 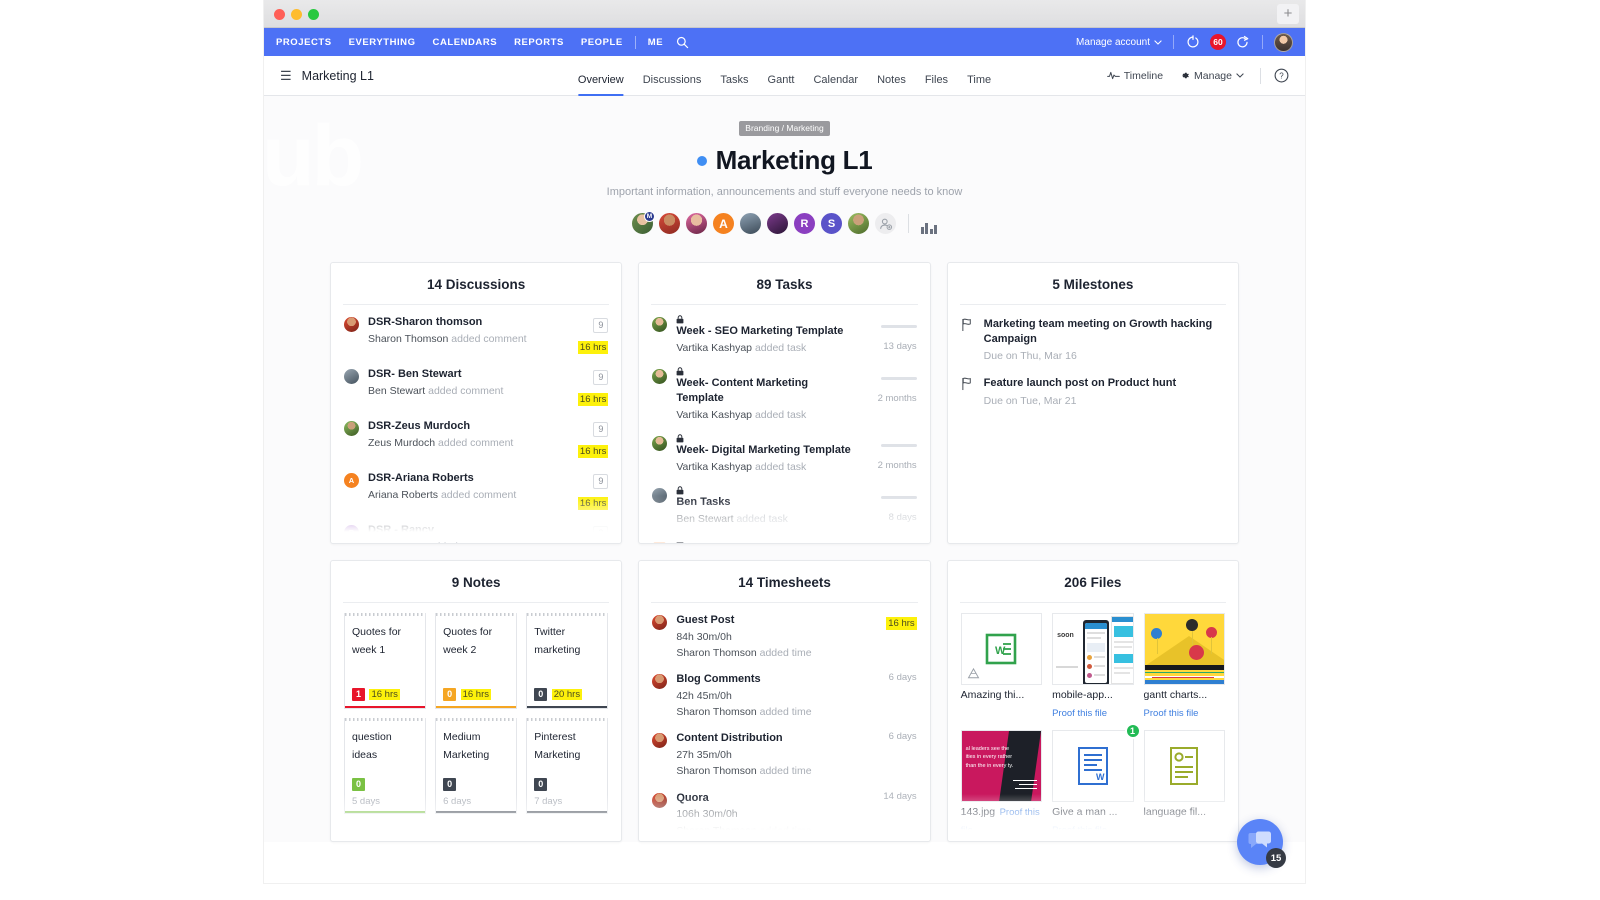 I want to click on note-card: Medium Marketing 0 6 days, so click(x=476, y=766).